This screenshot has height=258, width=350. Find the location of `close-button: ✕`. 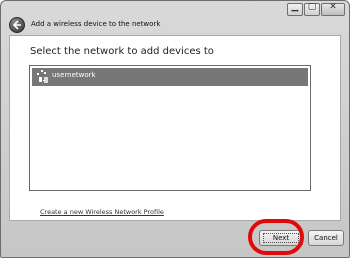

close-button: ✕ is located at coordinates (333, 9).